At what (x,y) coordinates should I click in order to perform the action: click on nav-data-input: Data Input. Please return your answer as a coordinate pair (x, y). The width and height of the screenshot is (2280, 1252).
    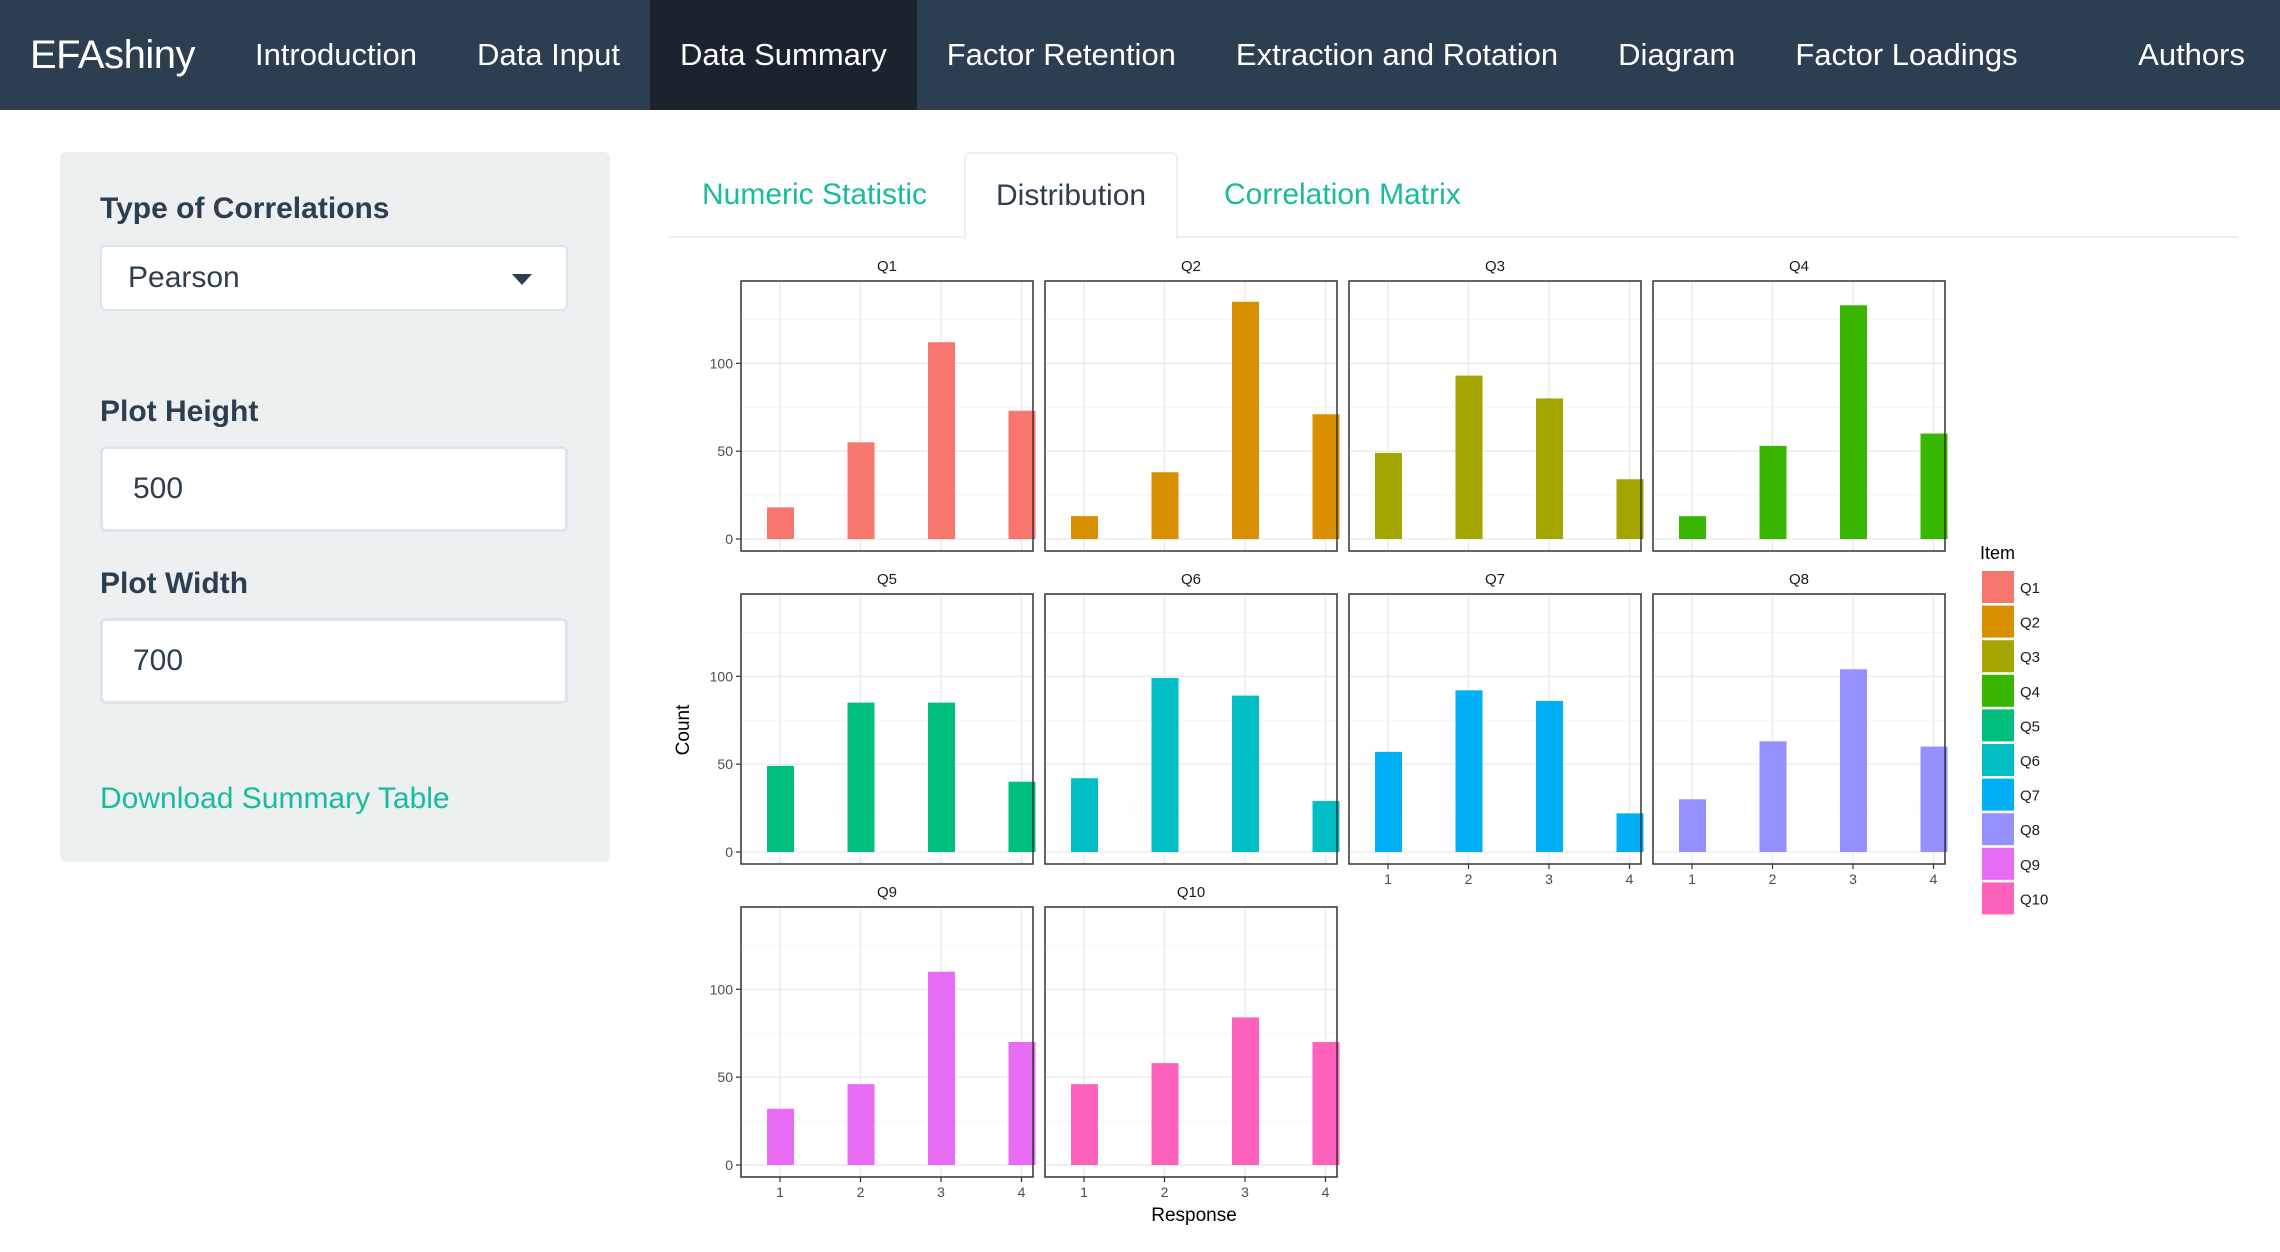
    Looking at the image, I should click on (548, 55).